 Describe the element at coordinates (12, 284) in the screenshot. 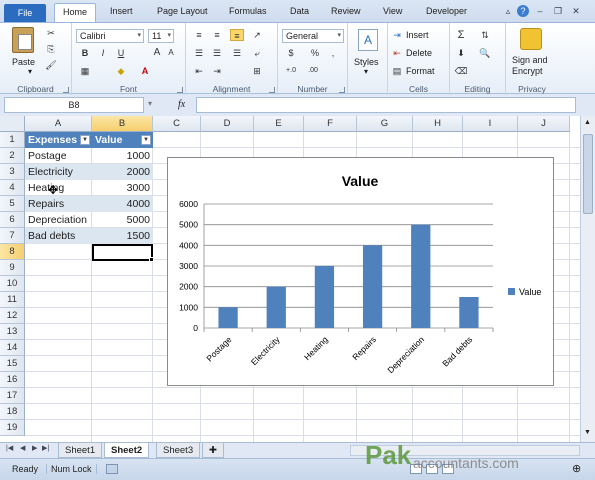

I see `row-header-10: 10` at that location.